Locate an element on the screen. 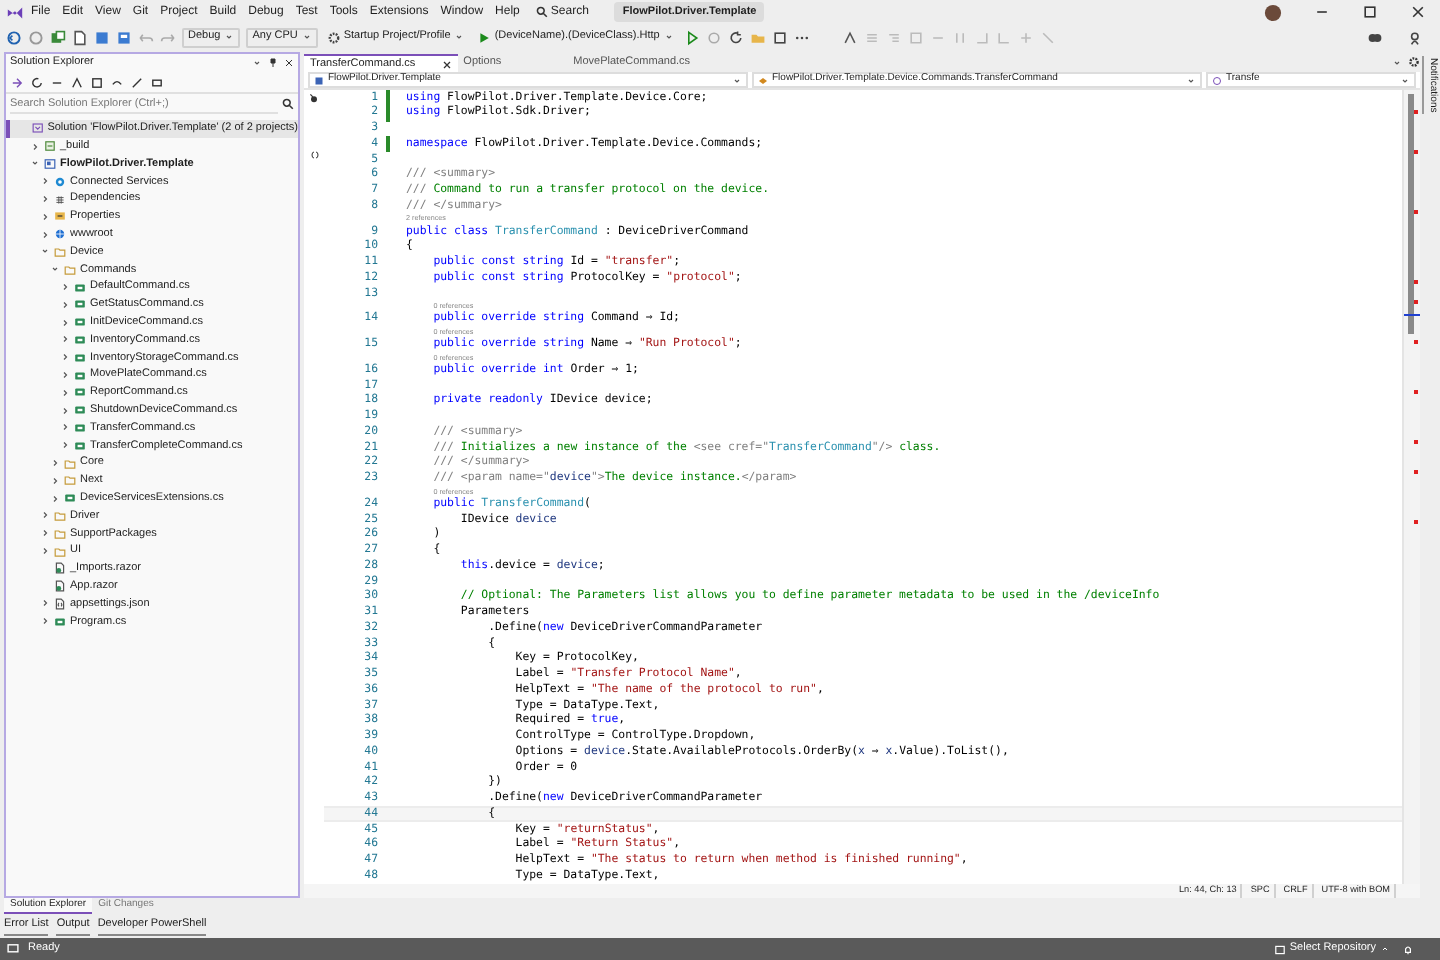  pin-icon is located at coordinates (273, 63).